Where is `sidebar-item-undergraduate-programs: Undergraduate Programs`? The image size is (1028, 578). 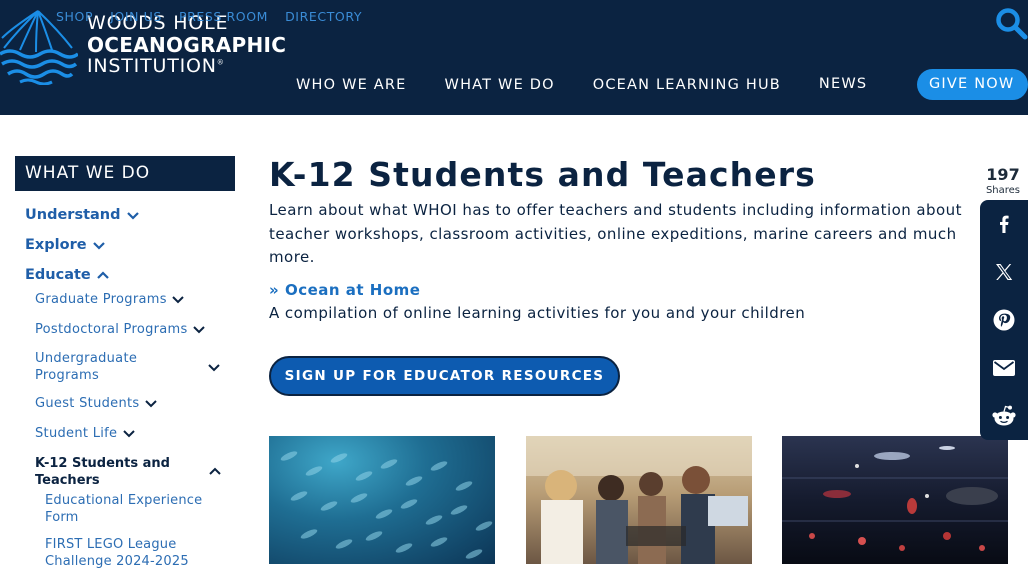
sidebar-item-undergraduate-programs: Undergraduate Programs is located at coordinates (95, 367).